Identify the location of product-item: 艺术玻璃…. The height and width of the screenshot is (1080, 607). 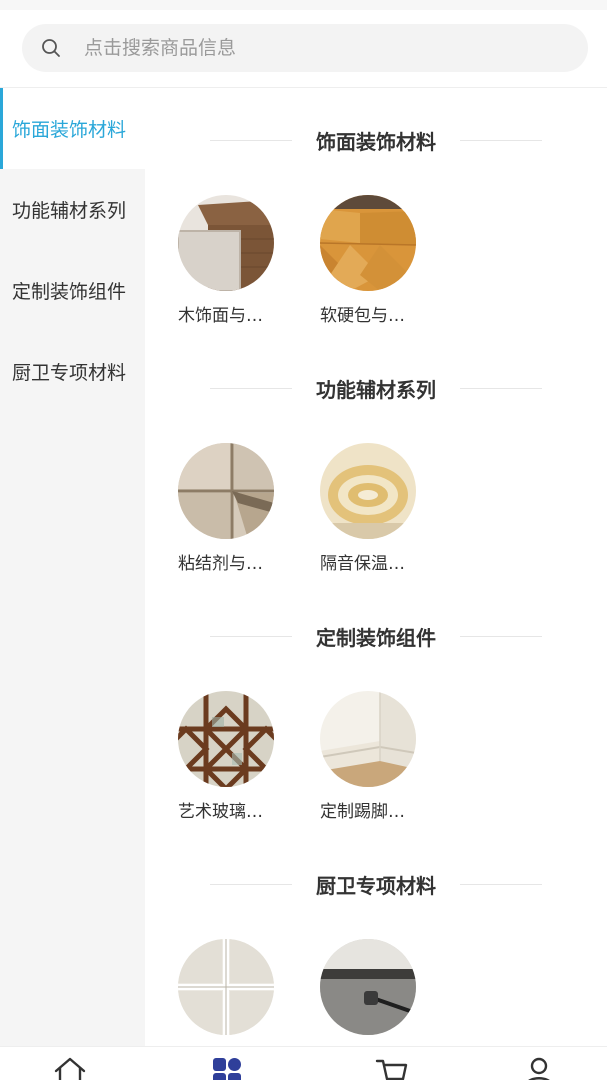
(233, 756).